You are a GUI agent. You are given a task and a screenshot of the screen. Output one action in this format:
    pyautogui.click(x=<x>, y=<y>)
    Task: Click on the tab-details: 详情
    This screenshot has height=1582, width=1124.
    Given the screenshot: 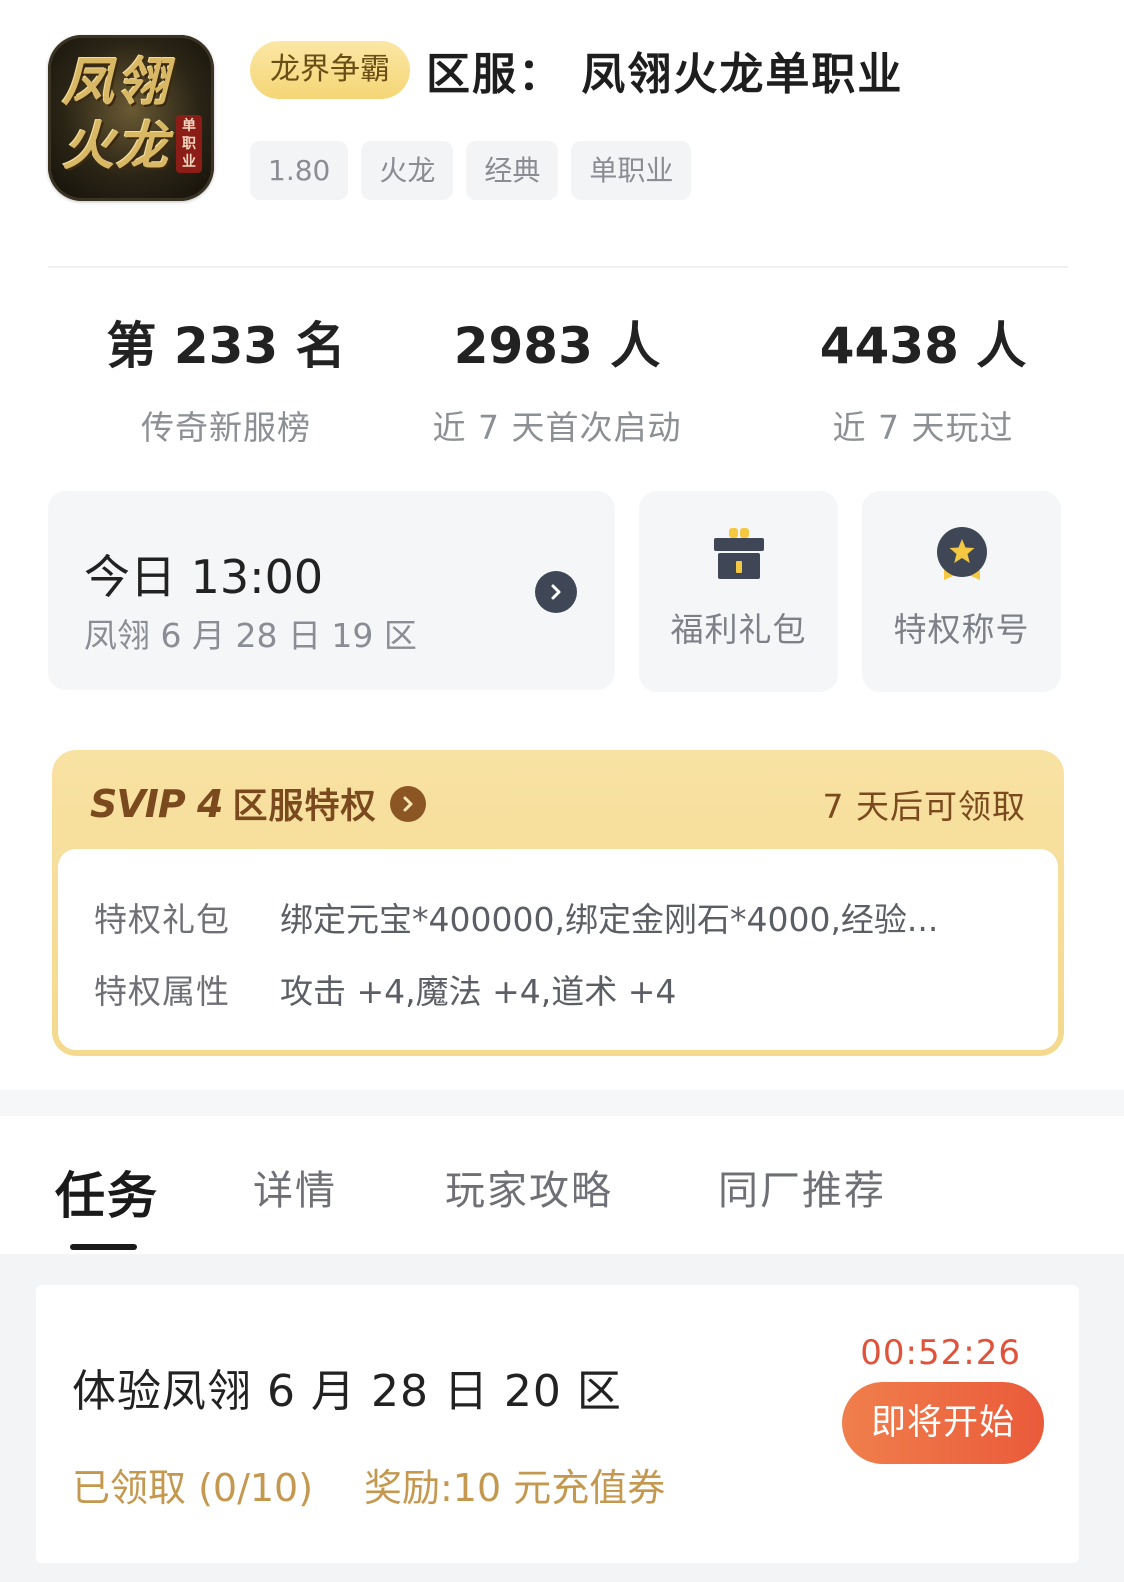 What is the action you would take?
    pyautogui.click(x=295, y=1187)
    